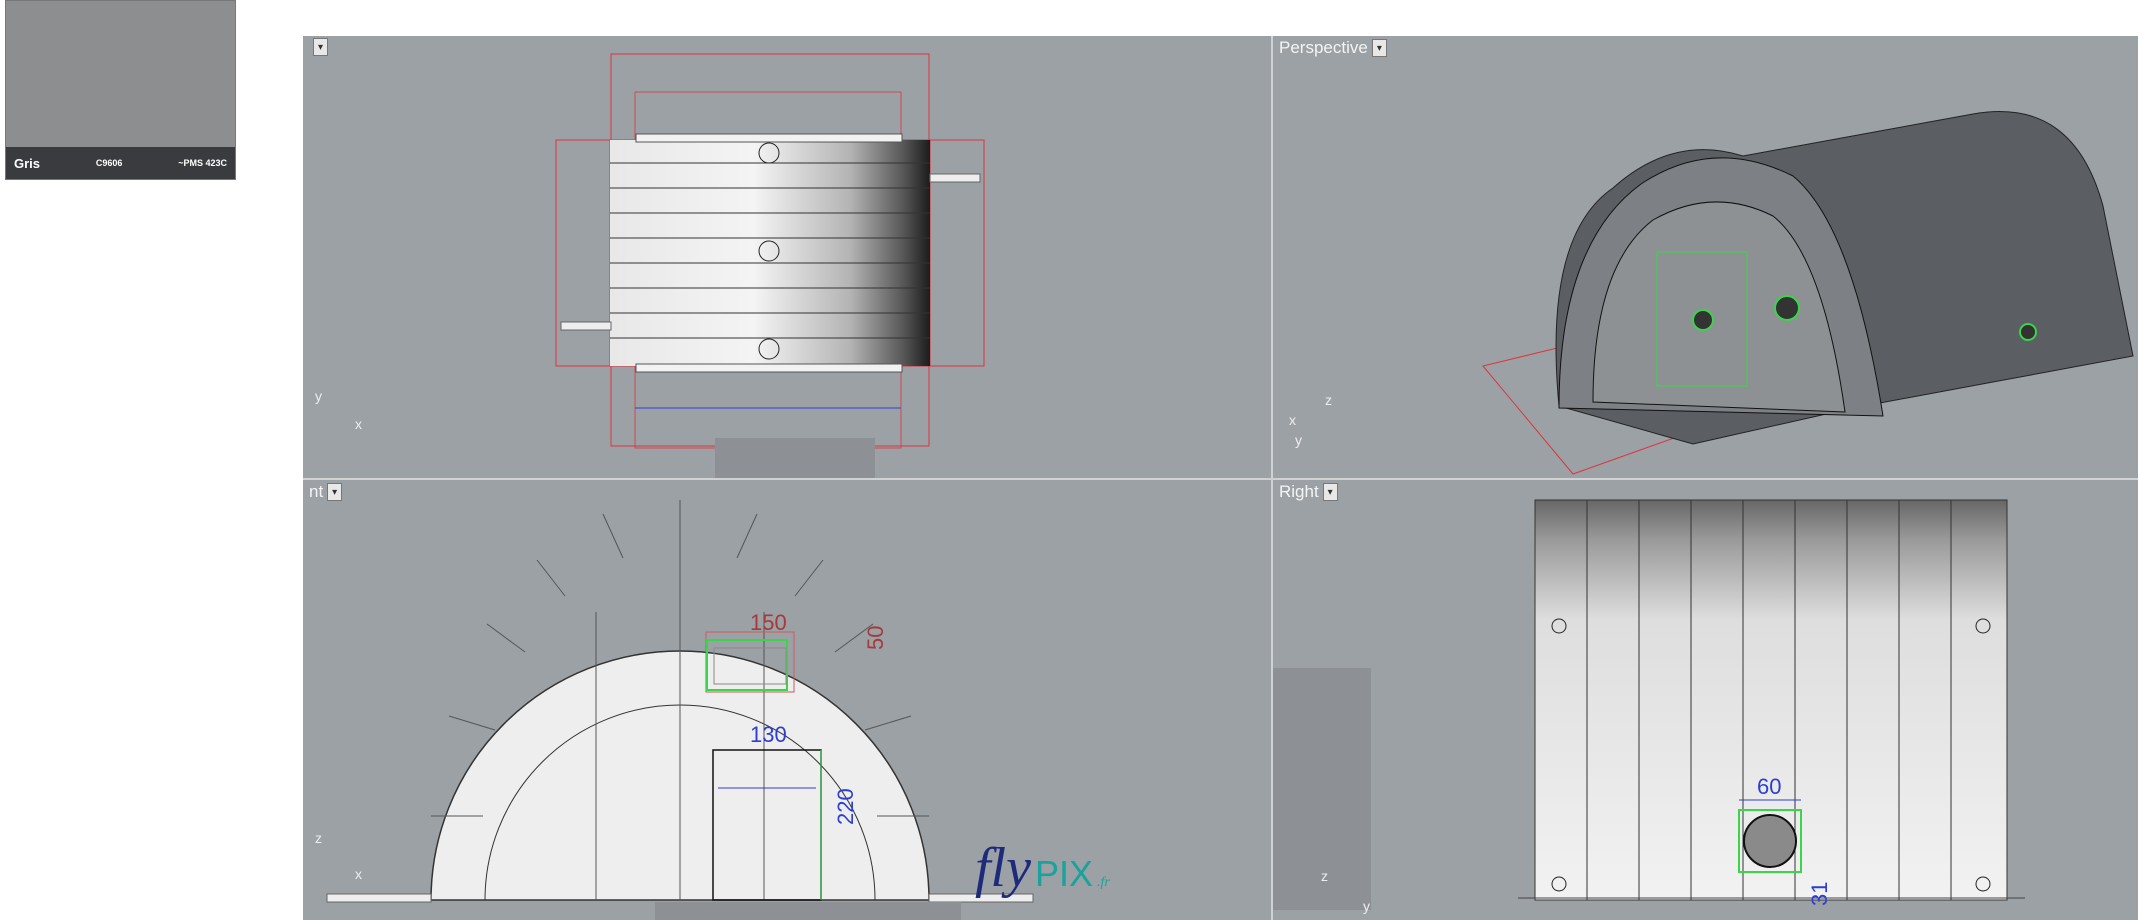 Image resolution: width=2142 pixels, height=924 pixels. I want to click on swatch-code: C9606, so click(109, 163).